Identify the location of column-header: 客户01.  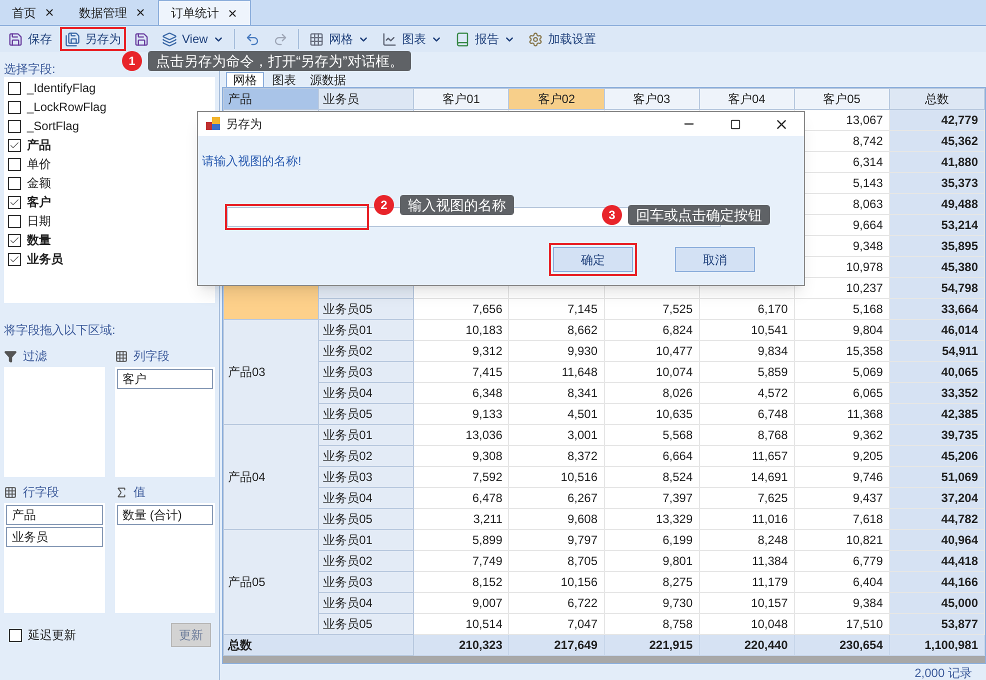
(461, 99).